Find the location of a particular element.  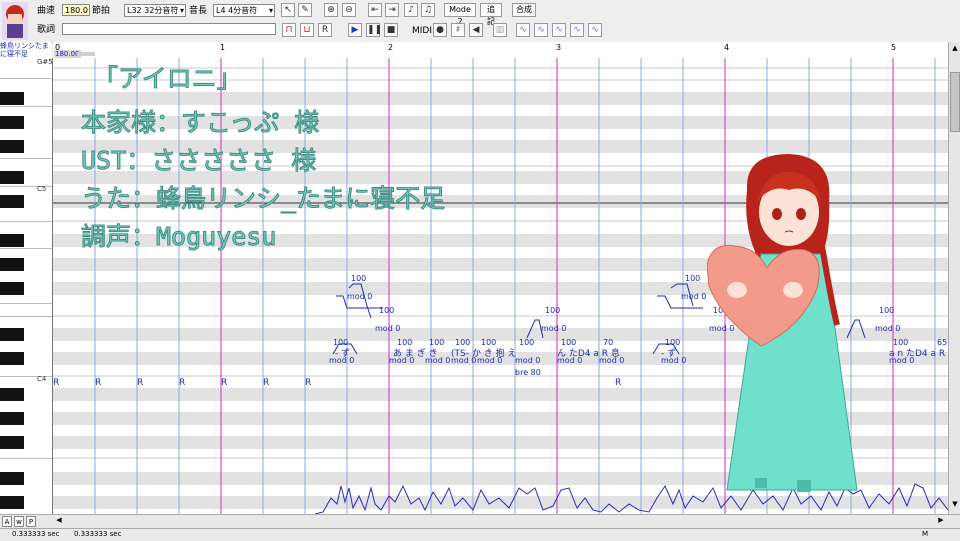

view-toggle-all: A is located at coordinates (7, 521).